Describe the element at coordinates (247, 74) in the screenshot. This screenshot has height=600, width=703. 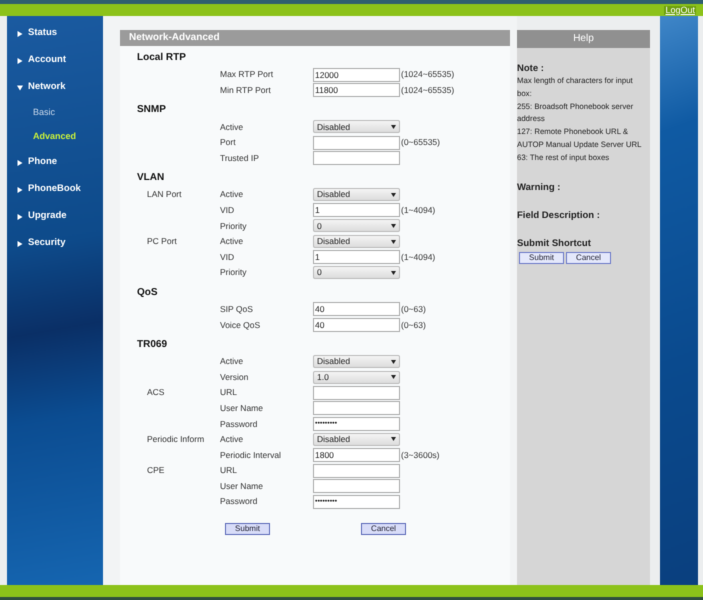
I see `field-label: Max RTP Port` at that location.